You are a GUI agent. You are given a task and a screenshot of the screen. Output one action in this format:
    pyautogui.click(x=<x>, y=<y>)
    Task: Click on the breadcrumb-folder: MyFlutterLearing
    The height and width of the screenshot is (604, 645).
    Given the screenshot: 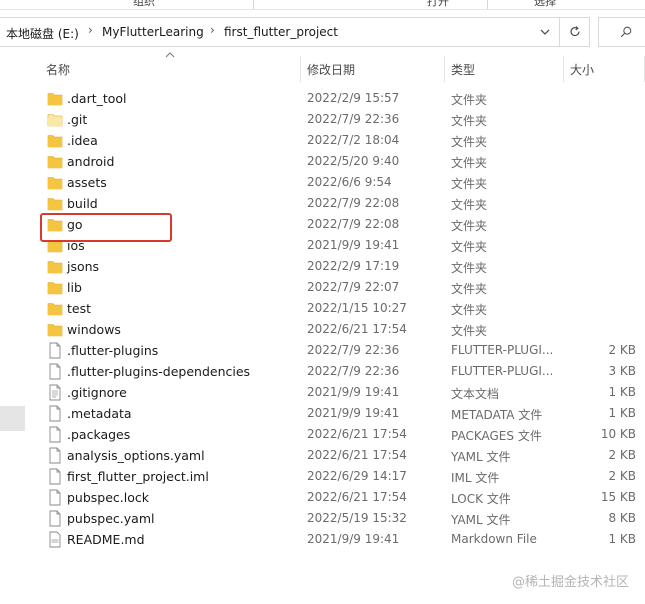 What is the action you would take?
    pyautogui.click(x=153, y=32)
    